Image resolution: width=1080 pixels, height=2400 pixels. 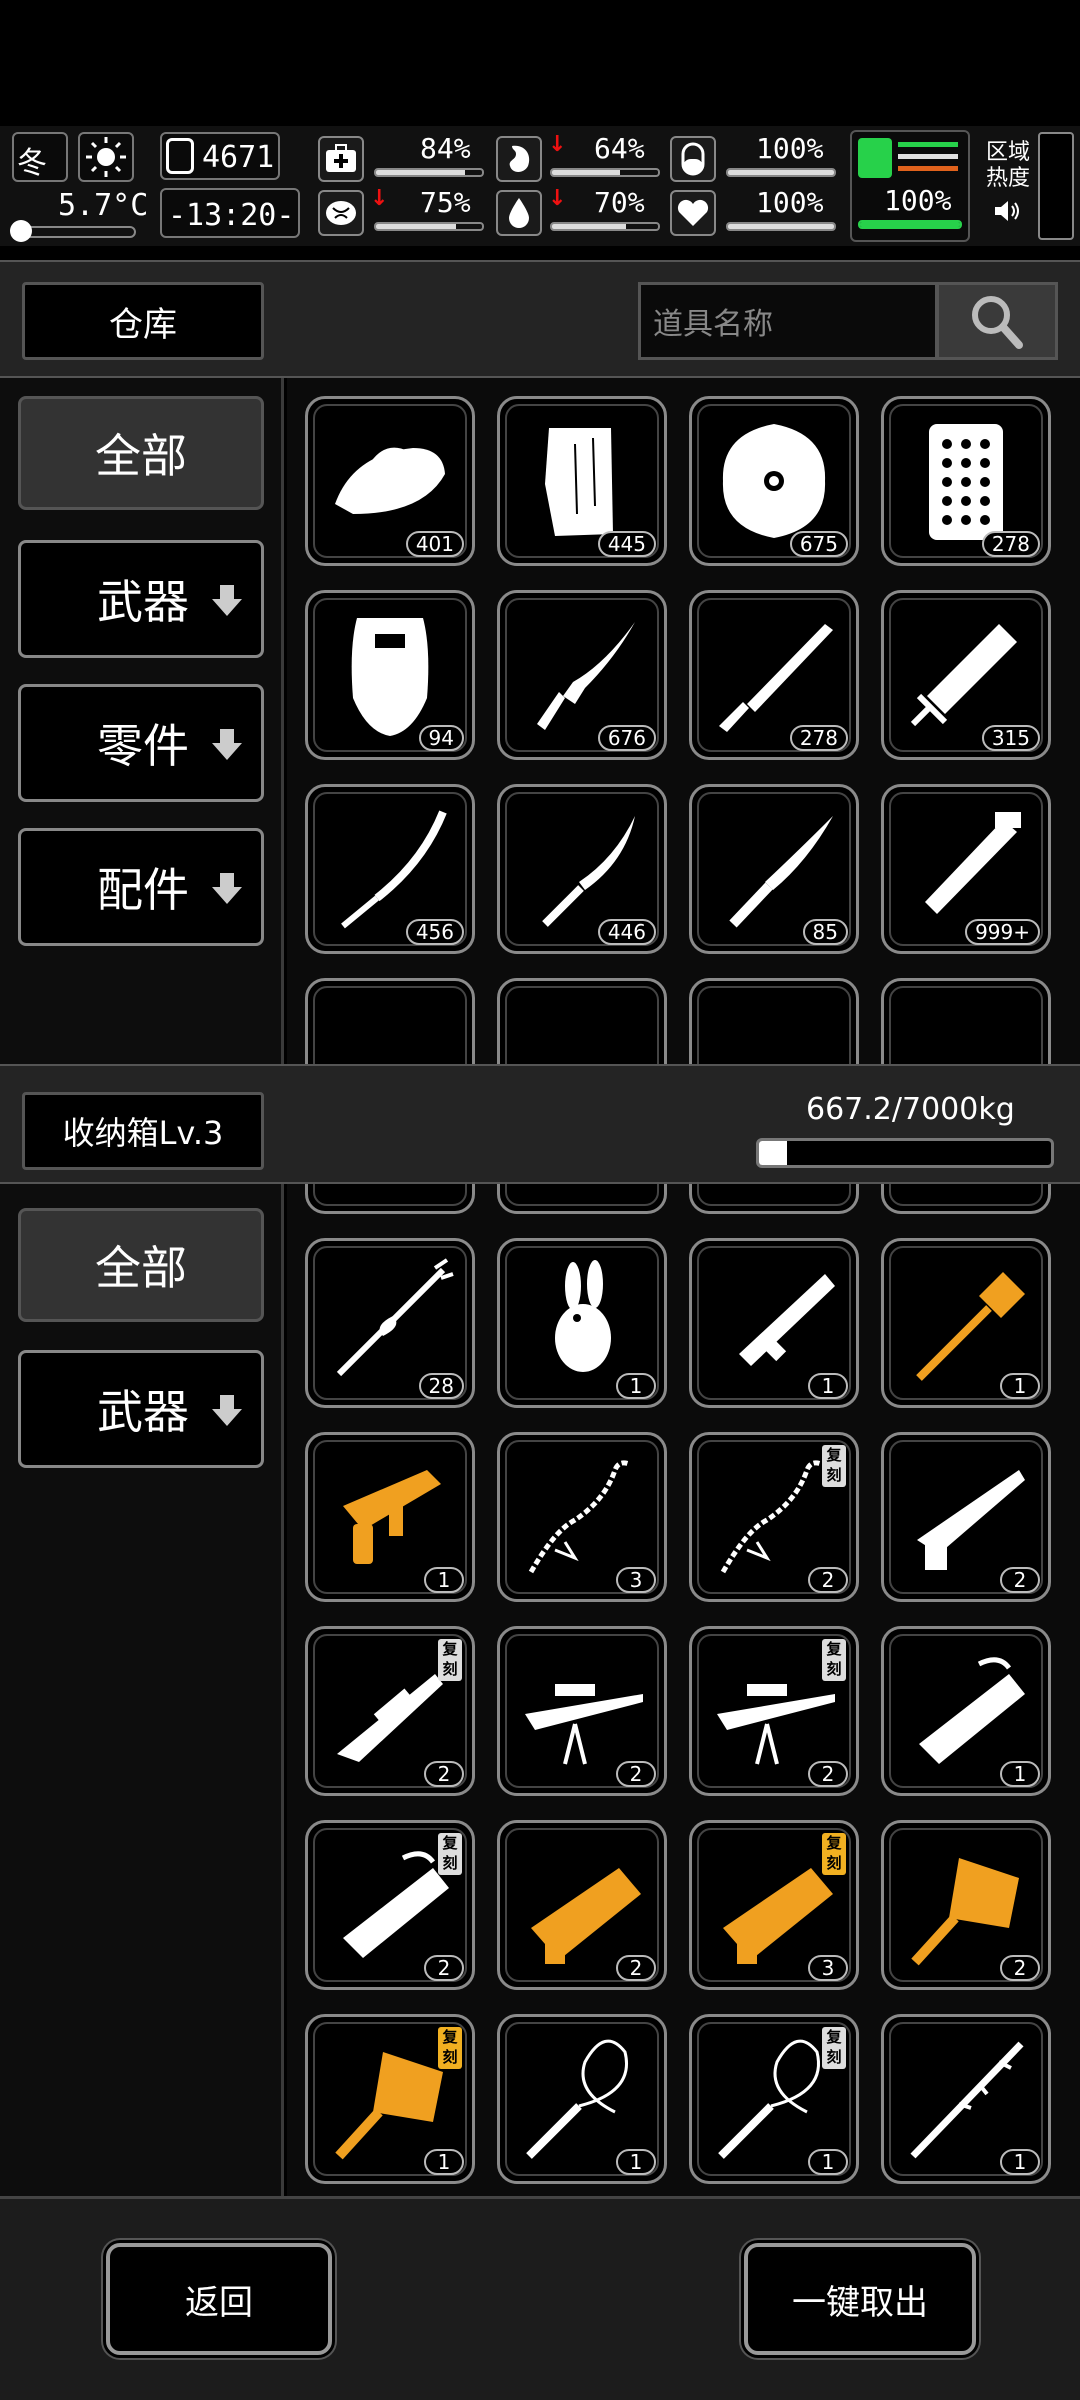 What do you see at coordinates (966, 675) in the screenshot?
I see `item-slot: 315` at bounding box center [966, 675].